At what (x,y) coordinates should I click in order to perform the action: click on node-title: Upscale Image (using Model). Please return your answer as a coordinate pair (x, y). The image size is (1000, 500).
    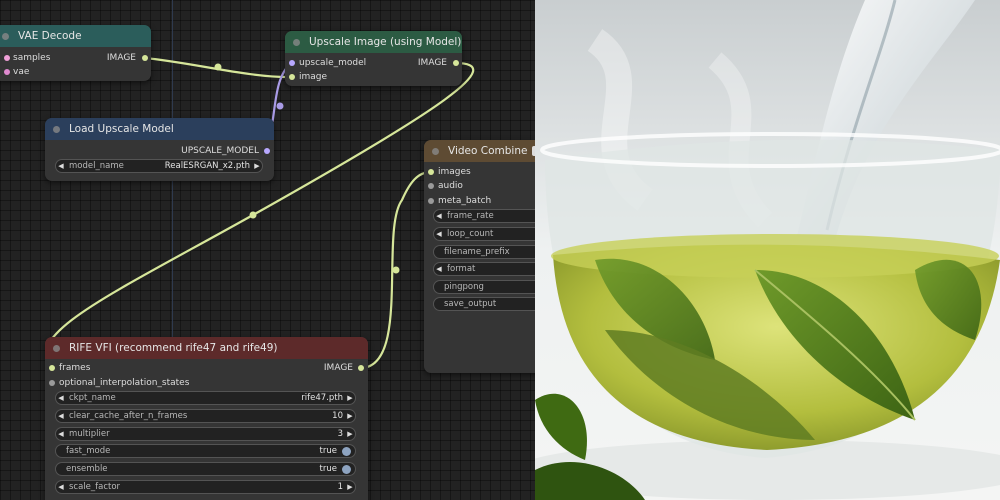
    Looking at the image, I should click on (385, 42).